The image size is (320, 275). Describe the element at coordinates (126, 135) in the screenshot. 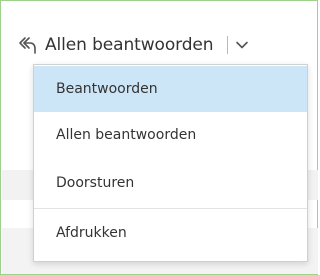

I see `menu-item-label: Allen beantwoorden` at that location.